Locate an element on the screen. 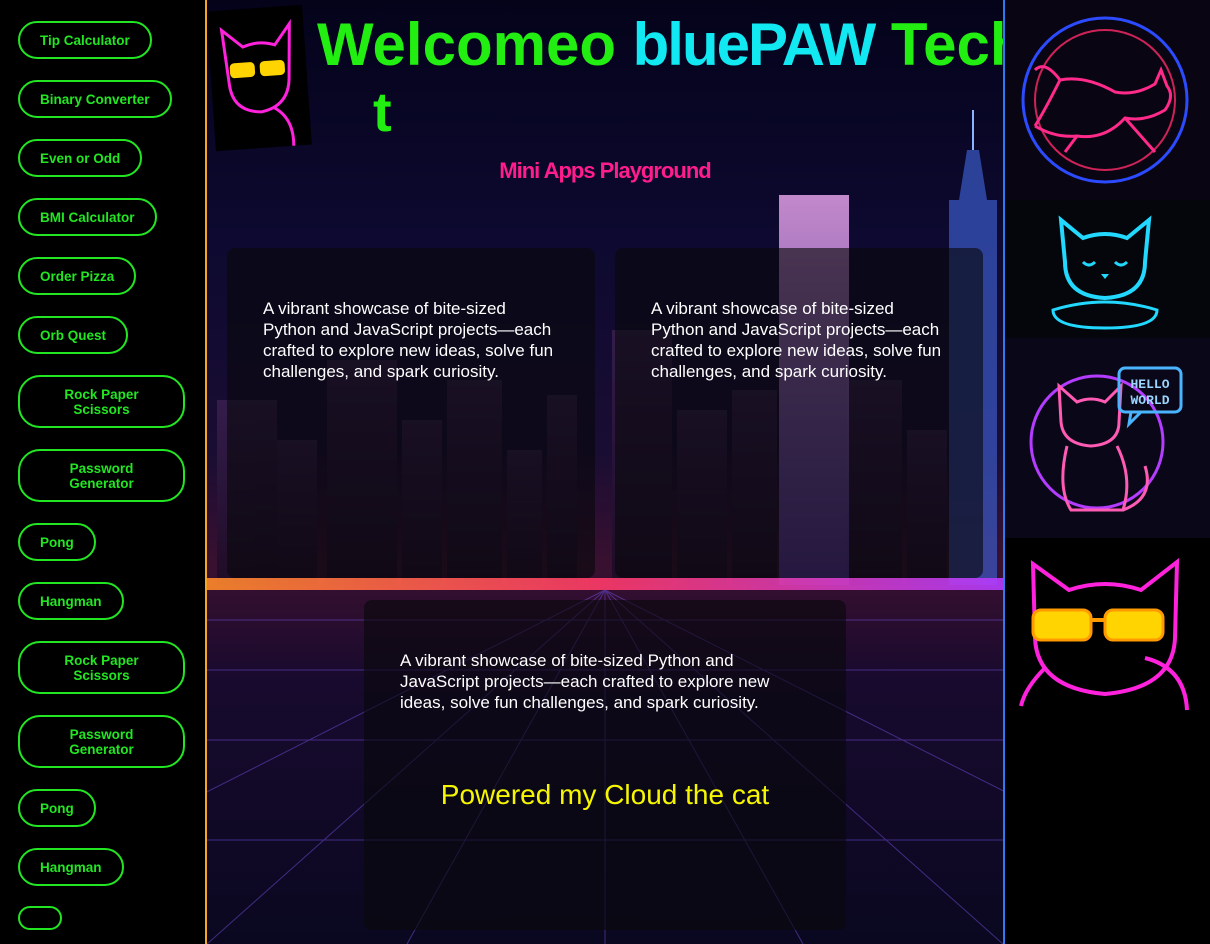 This screenshot has height=944, width=1210. page-subtitle: Mini Apps Playground is located at coordinates (605, 170).